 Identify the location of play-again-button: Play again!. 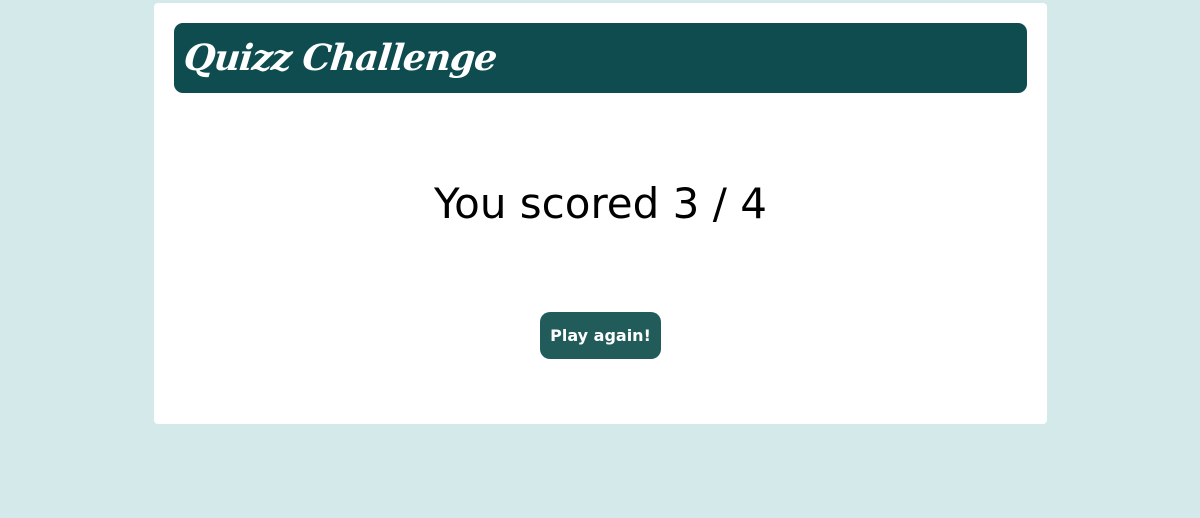
(600, 335).